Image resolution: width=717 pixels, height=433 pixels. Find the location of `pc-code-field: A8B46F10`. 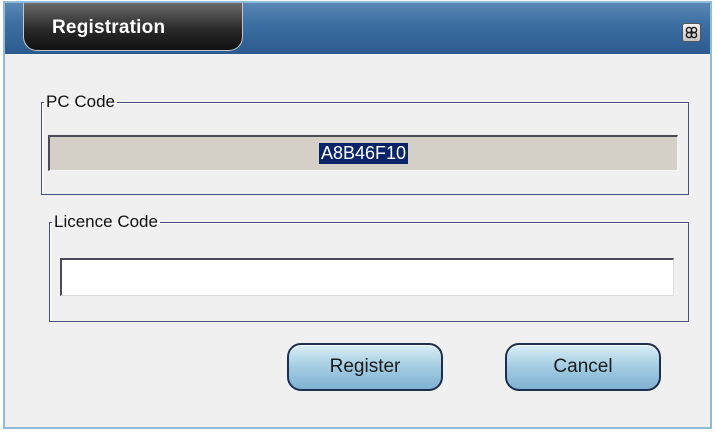

pc-code-field: A8B46F10 is located at coordinates (363, 153).